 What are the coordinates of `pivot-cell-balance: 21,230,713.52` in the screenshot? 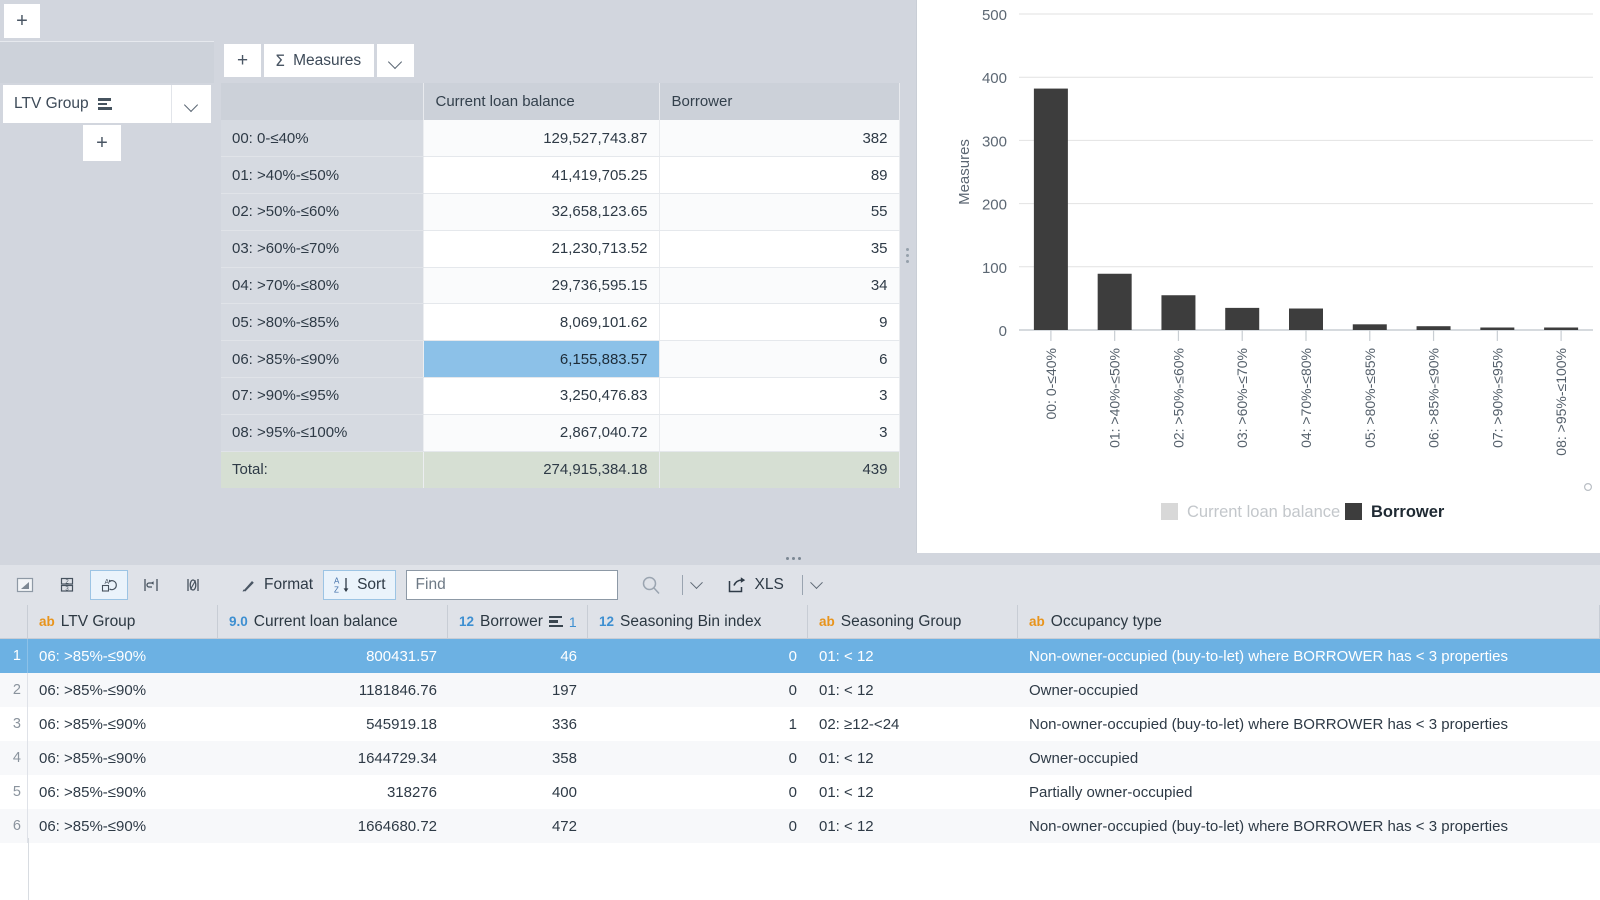 It's located at (541, 249).